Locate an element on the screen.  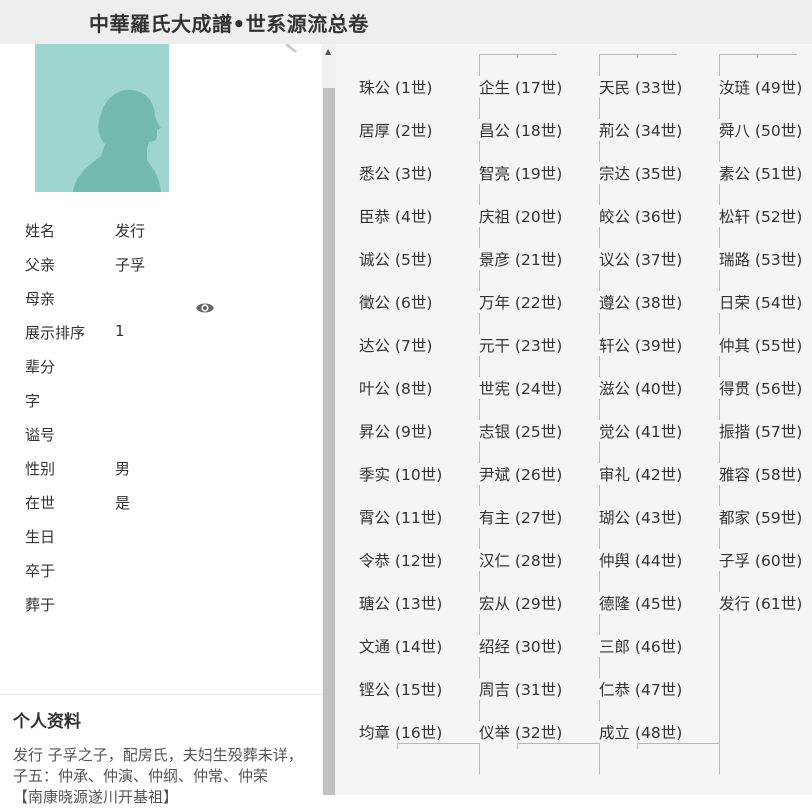
generation-item: 觉公 (41世) is located at coordinates (641, 431).